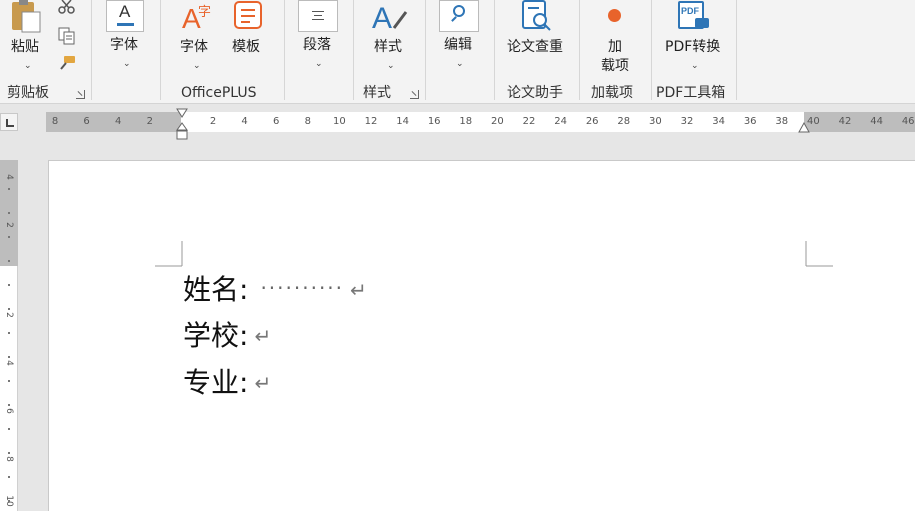 This screenshot has width=915, height=511. Describe the element at coordinates (197, 38) in the screenshot. I see `officeplus-font-button: A 字 字体 ⌄` at that location.